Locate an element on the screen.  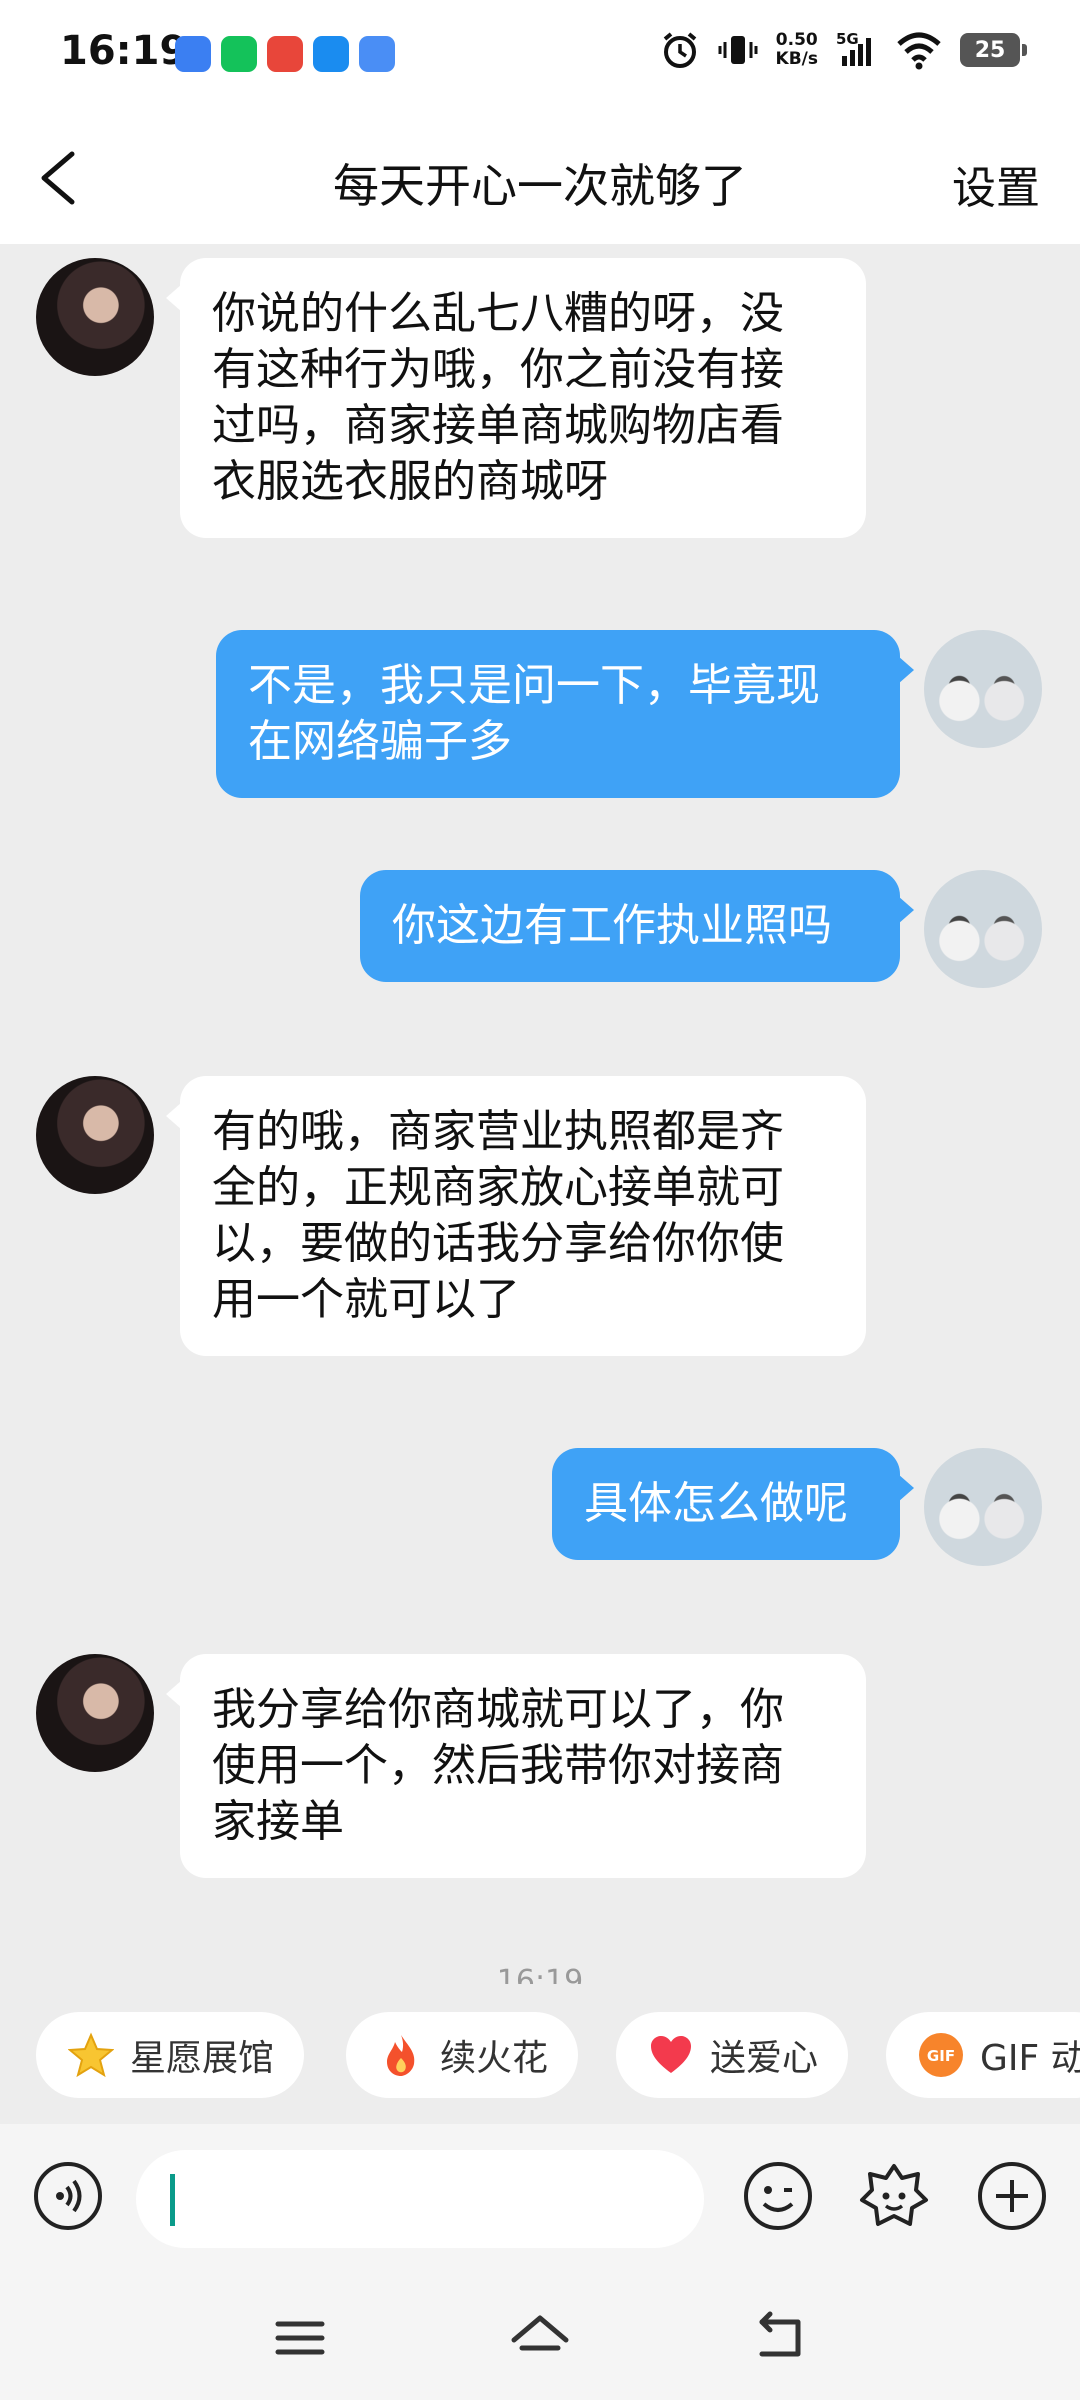
message-input-bar is located at coordinates (540, 2200).